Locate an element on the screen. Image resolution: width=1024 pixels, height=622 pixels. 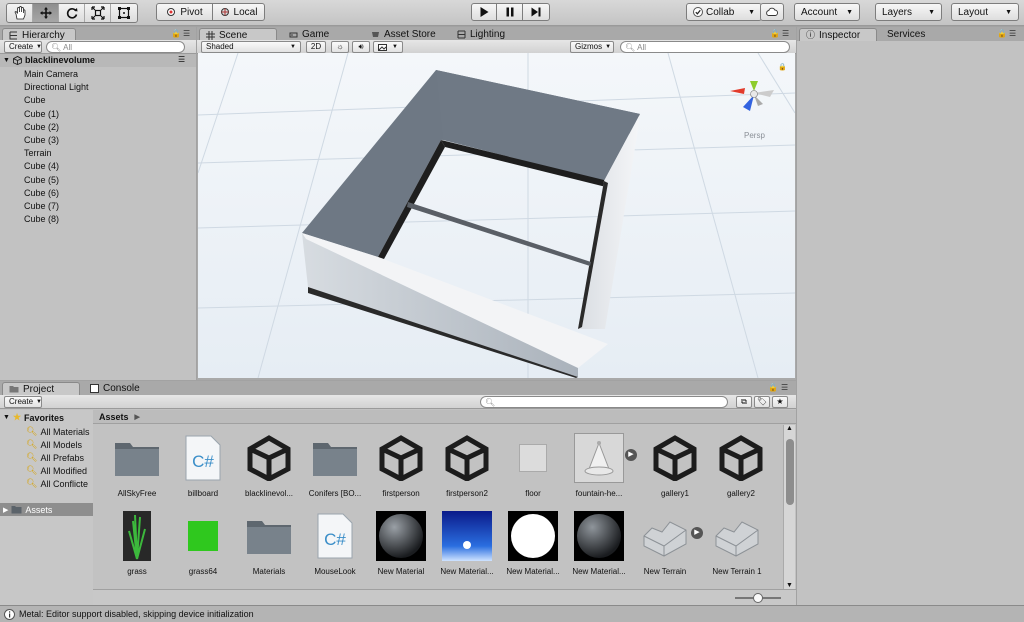
asset-item: grass is located at coordinates (137, 543).